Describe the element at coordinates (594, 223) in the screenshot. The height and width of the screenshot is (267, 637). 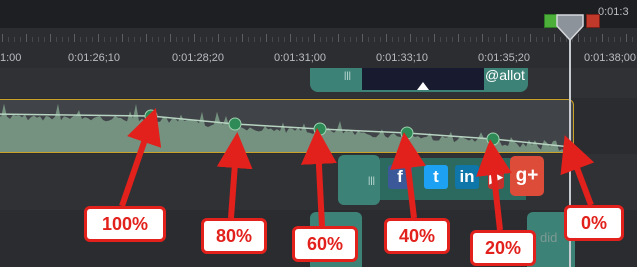
I see `callout-0-percent: 0%` at that location.